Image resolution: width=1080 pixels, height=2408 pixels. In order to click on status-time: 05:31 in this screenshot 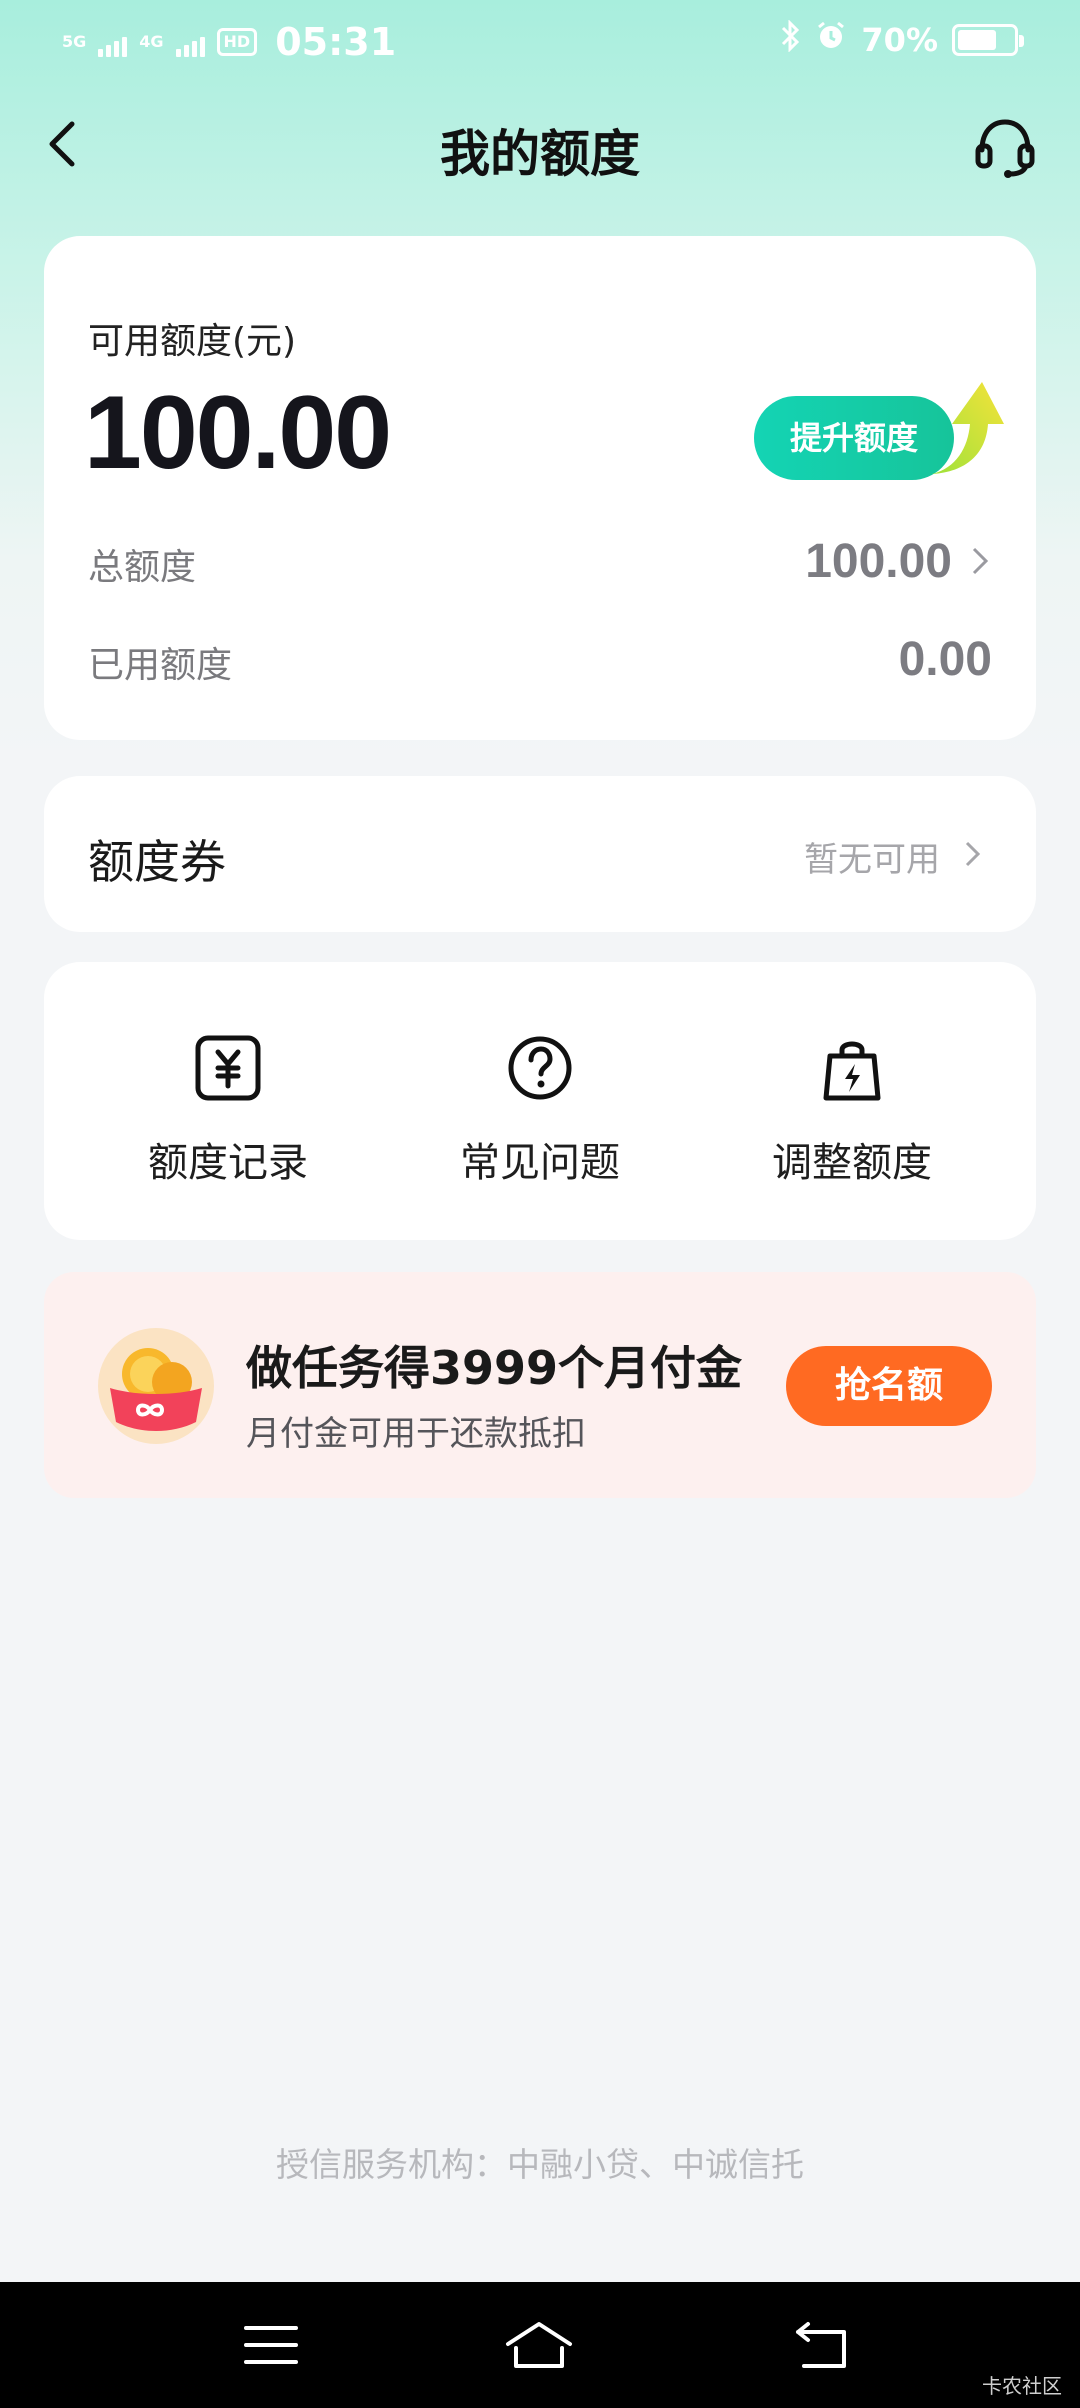, I will do `click(336, 42)`.